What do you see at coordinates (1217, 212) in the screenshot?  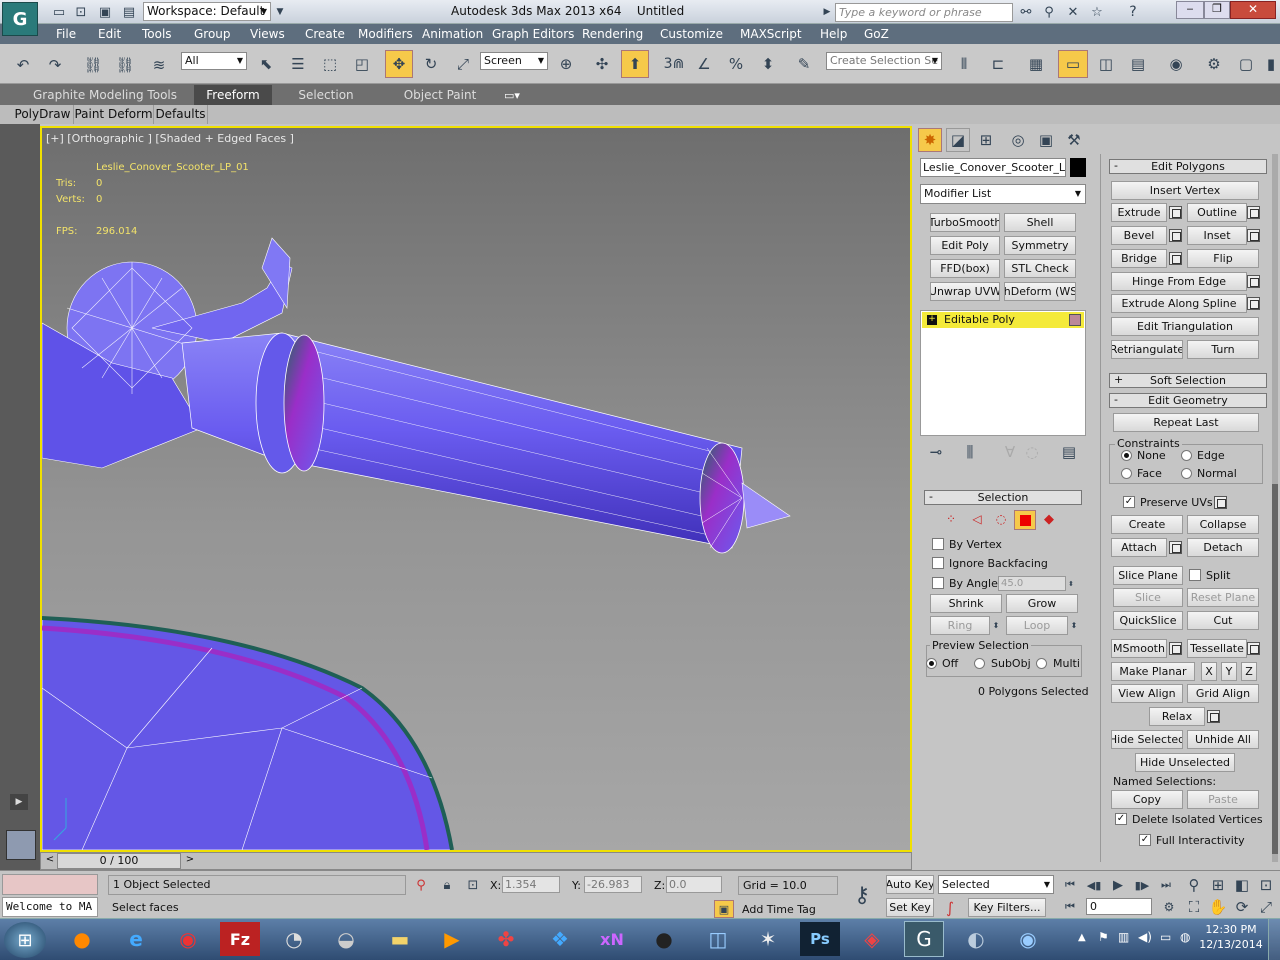 I see `outline-button: Outline` at bounding box center [1217, 212].